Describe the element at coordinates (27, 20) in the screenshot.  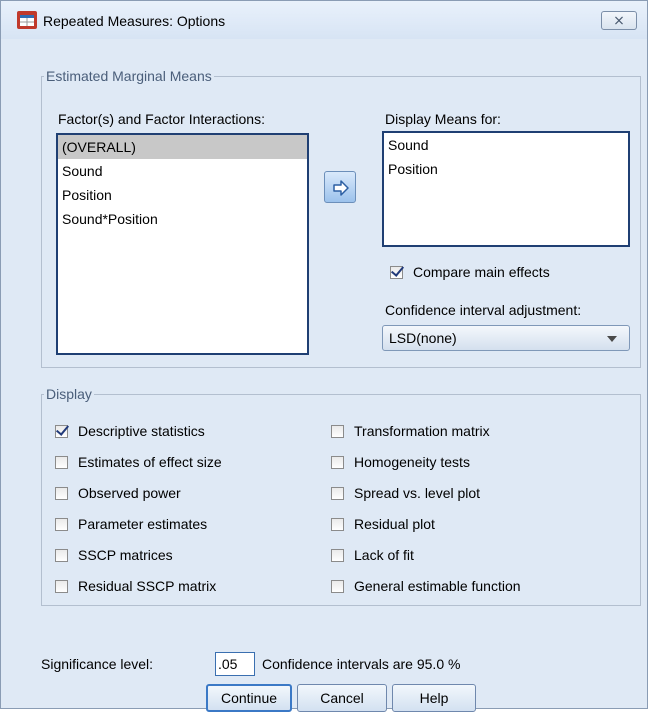
I see `spss-app-icon` at that location.